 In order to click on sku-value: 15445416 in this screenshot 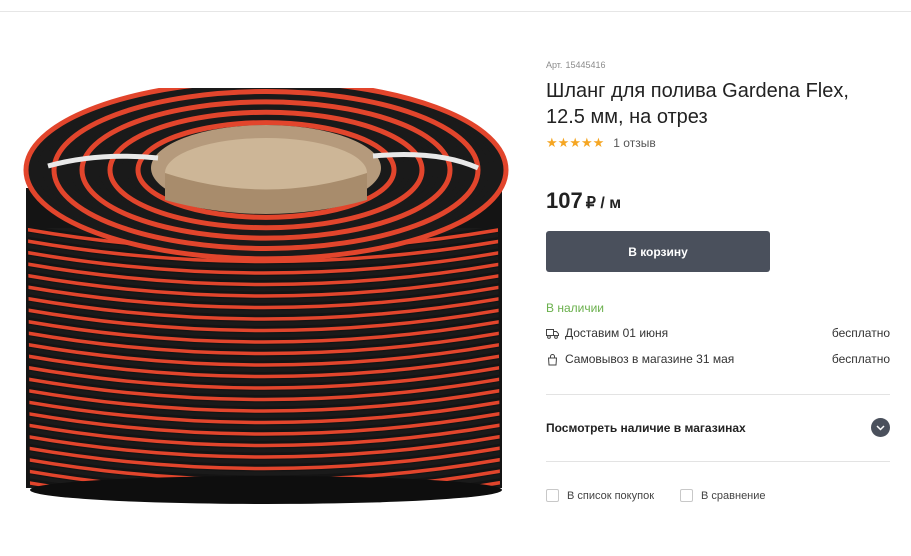, I will do `click(585, 65)`.